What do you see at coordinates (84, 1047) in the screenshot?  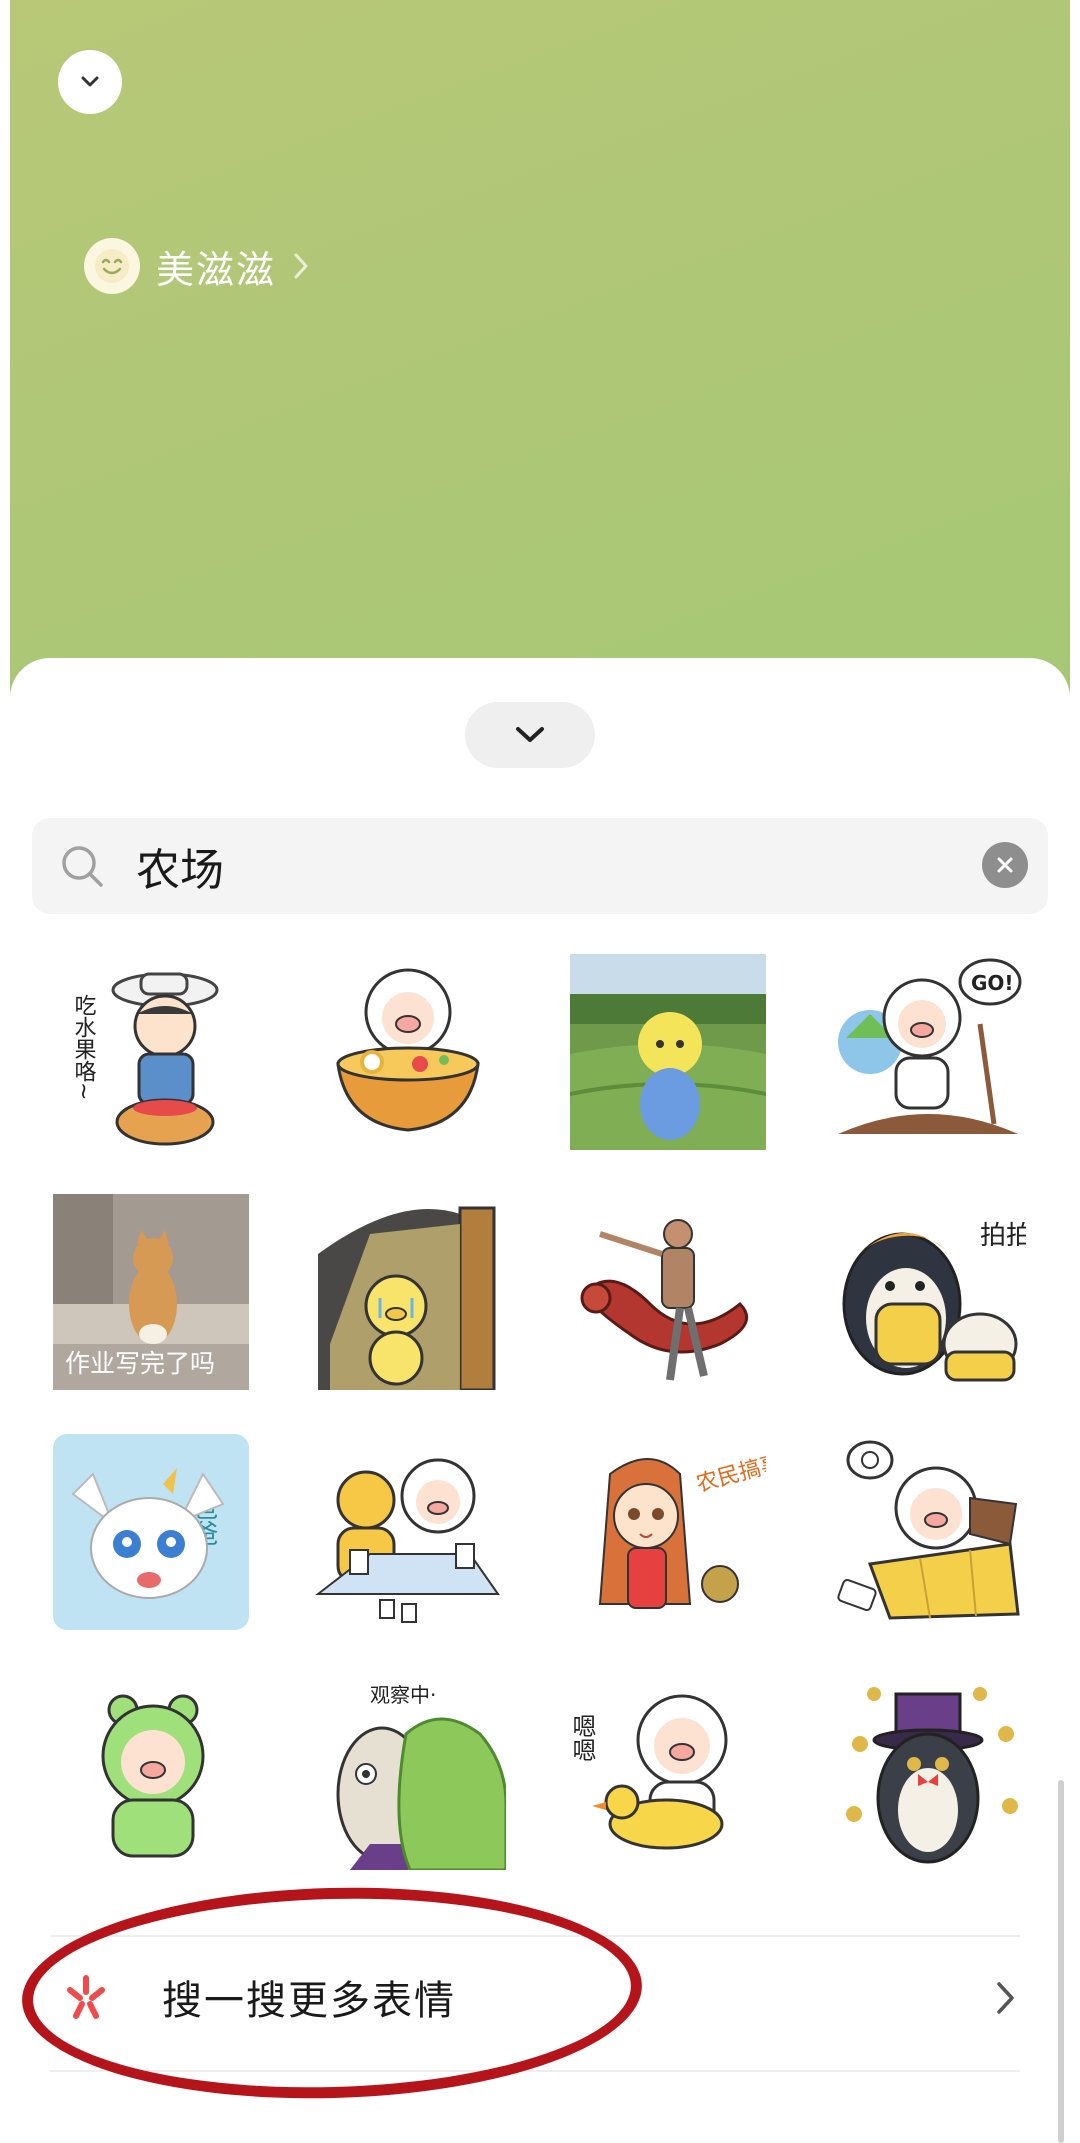 I see `sticker-caption: 吃水果咯~` at bounding box center [84, 1047].